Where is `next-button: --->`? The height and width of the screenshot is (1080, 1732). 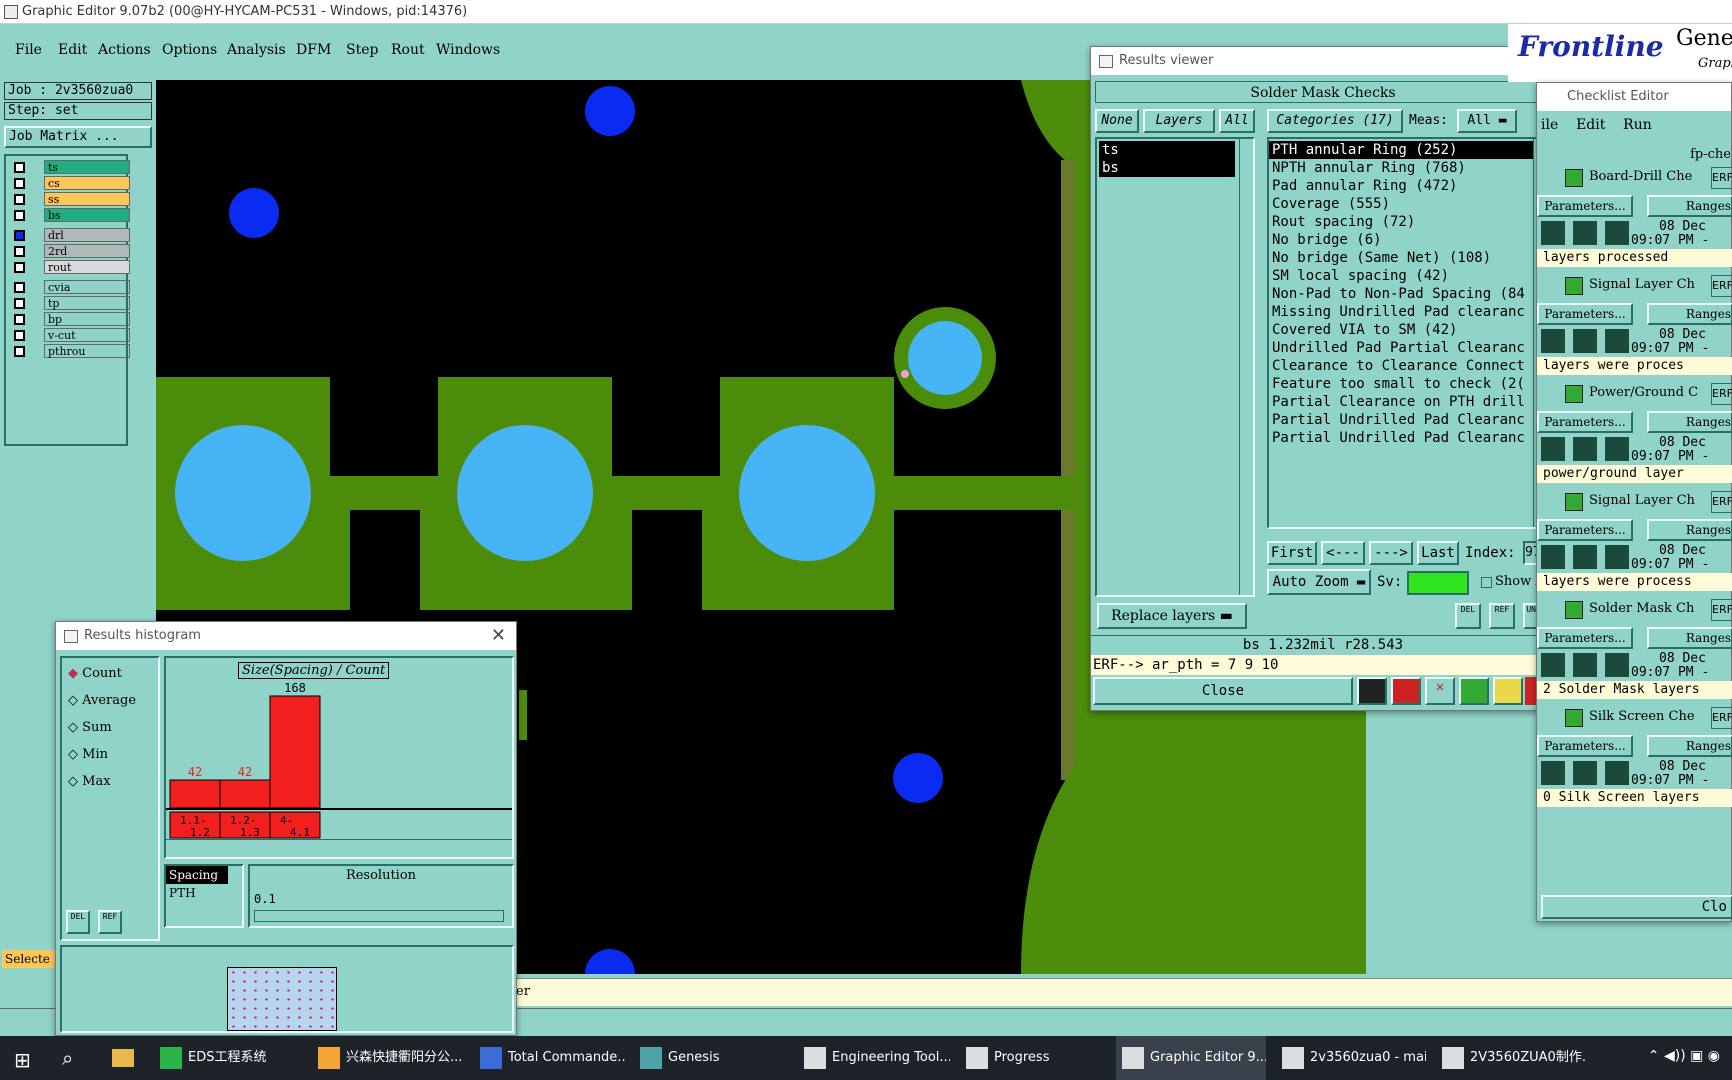 next-button: ---> is located at coordinates (1391, 553).